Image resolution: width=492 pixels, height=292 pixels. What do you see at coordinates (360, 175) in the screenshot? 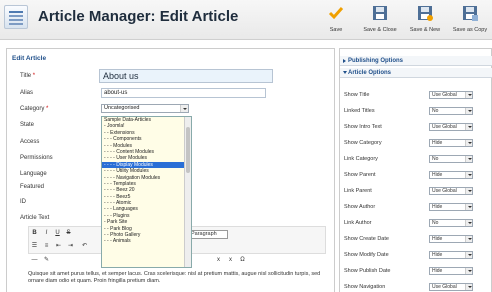
I see `show-parent-label: Show Parent` at bounding box center [360, 175].